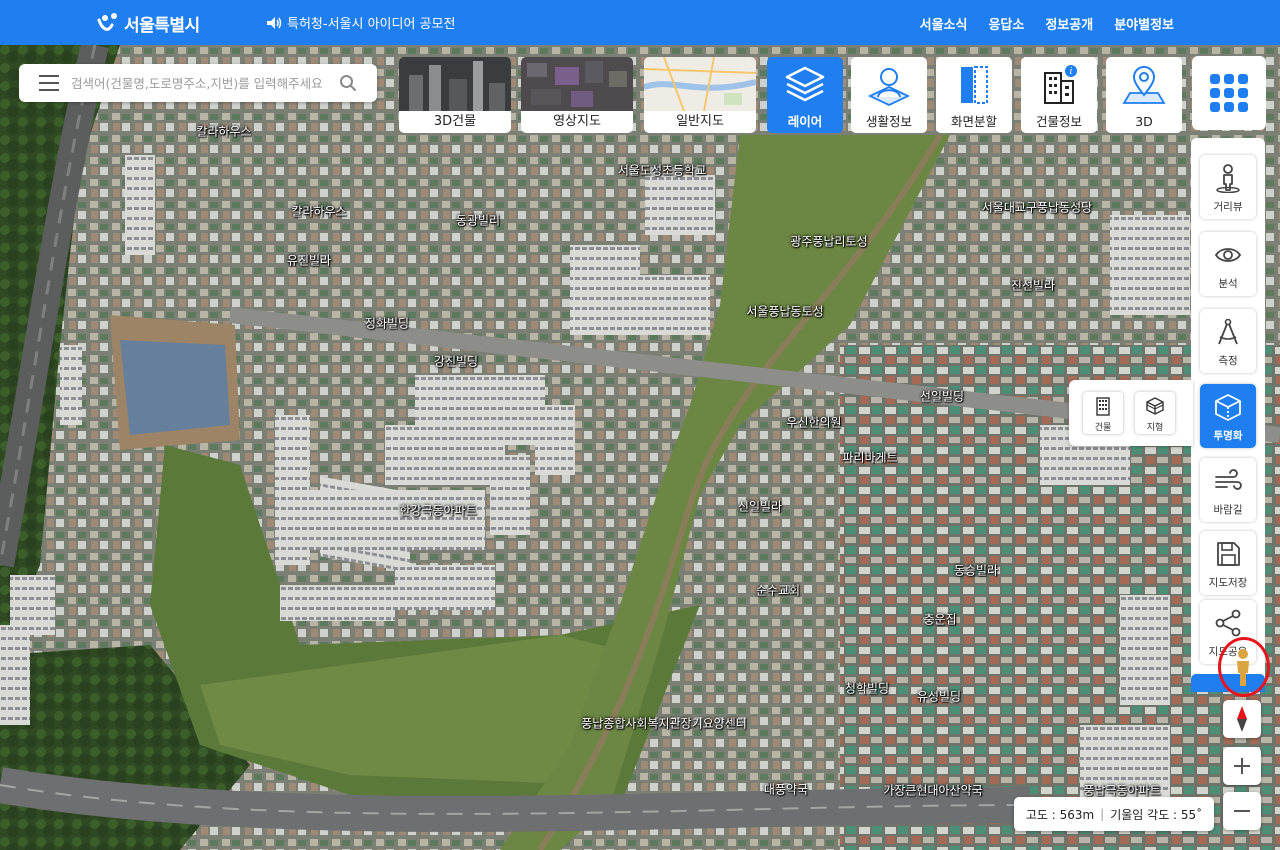  What do you see at coordinates (1228, 510) in the screenshot?
I see `wind-path-label: 바람길` at bounding box center [1228, 510].